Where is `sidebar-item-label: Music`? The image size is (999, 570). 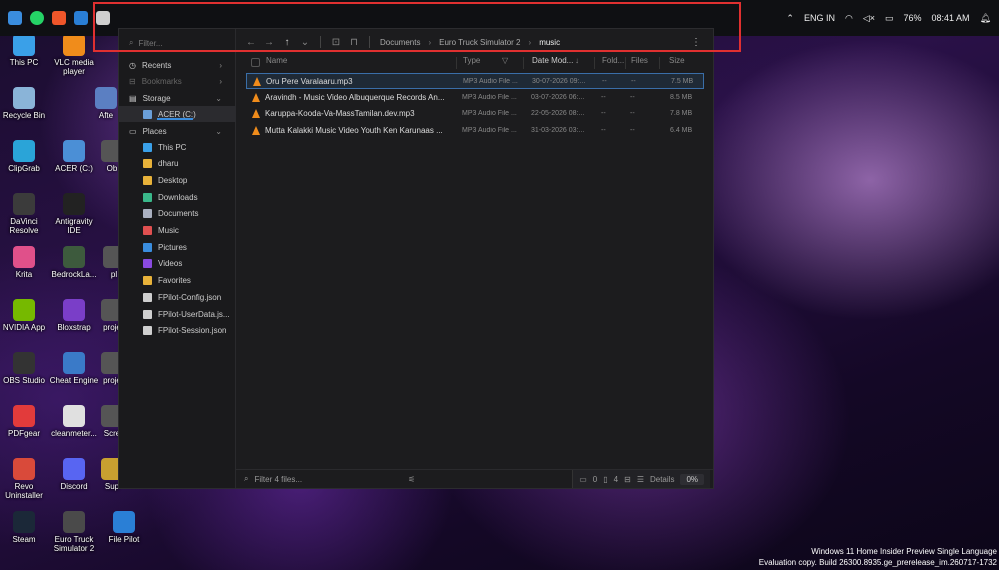
sidebar-item-label: Music is located at coordinates (168, 230).